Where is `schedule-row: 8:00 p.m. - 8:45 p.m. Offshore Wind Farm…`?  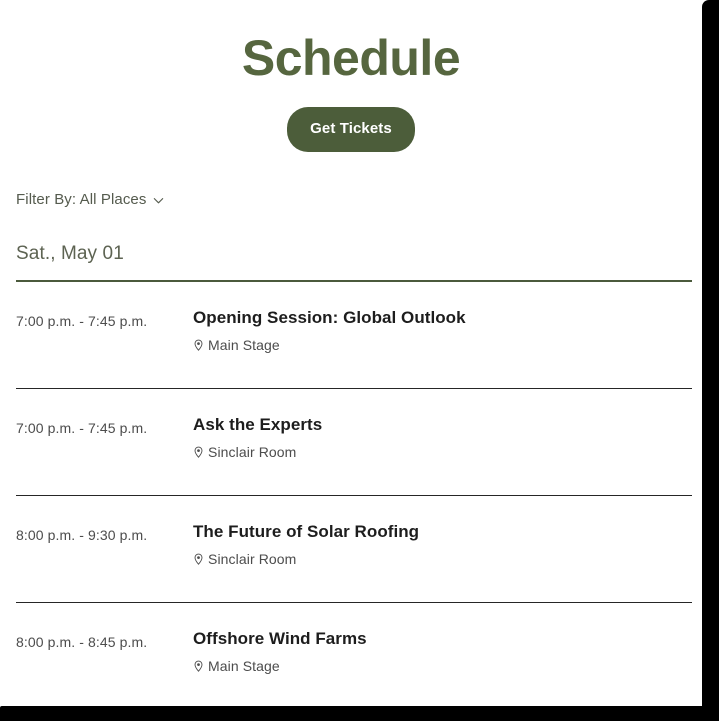 schedule-row: 8:00 p.m. - 8:45 p.m. Offshore Wind Farm… is located at coordinates (351, 654).